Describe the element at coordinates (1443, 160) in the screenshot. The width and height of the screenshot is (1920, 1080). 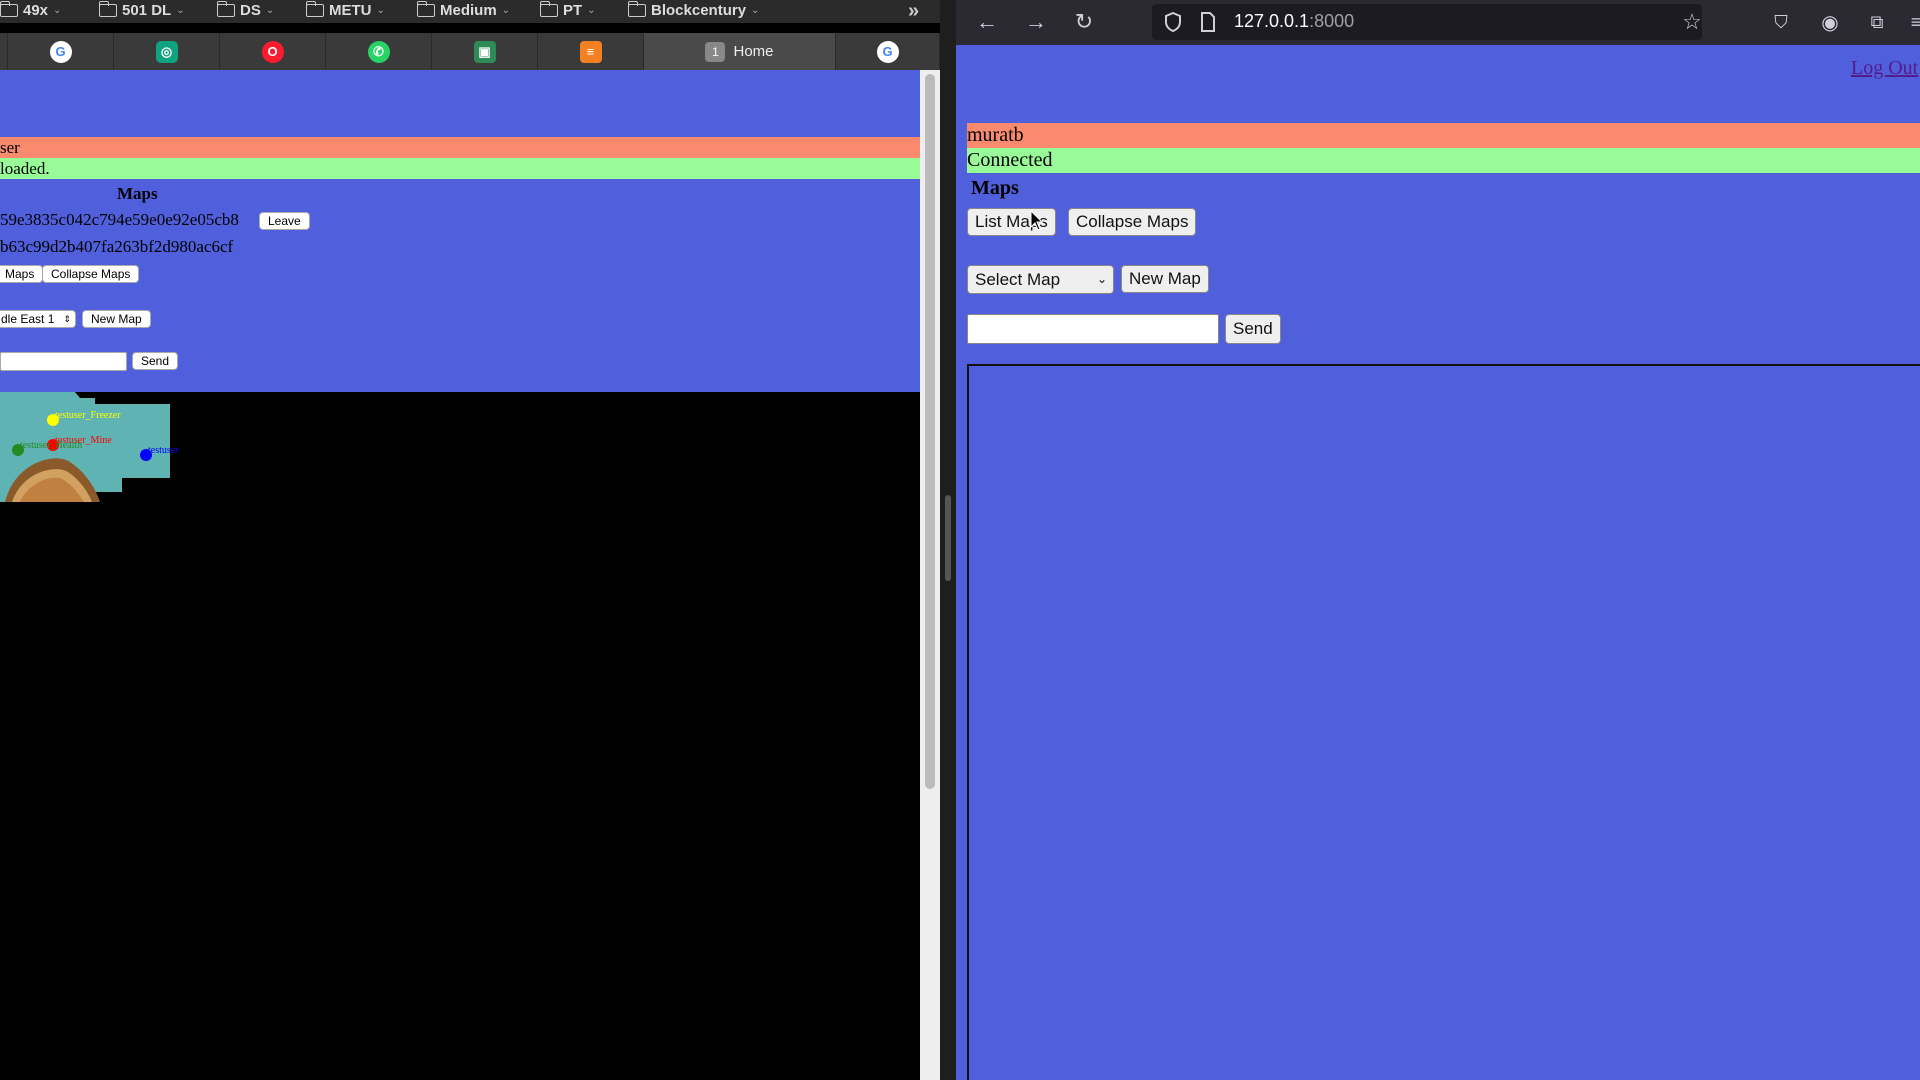
I see `status-band: Connected` at that location.